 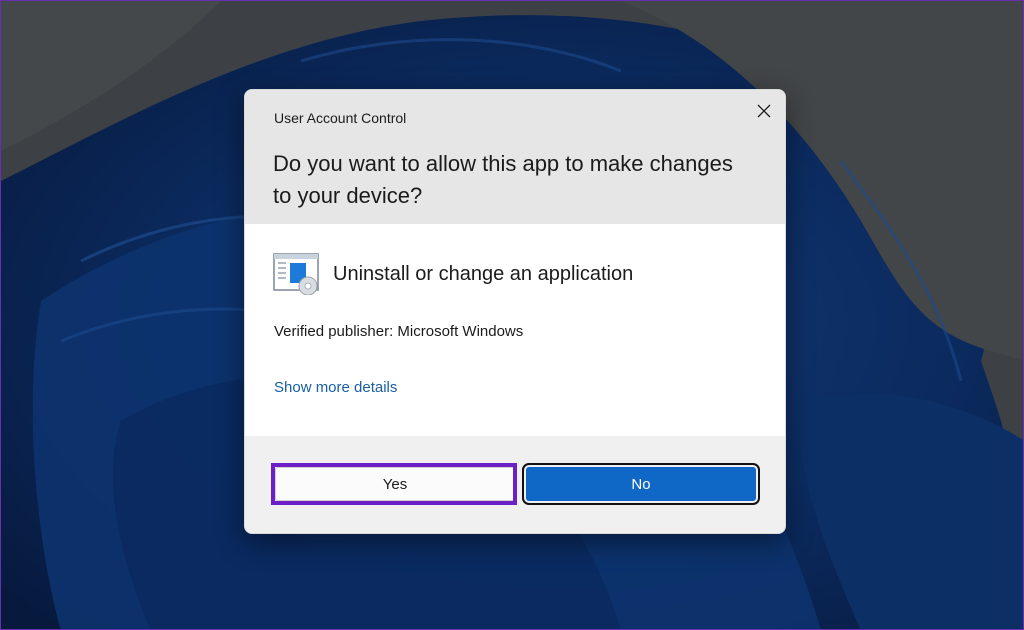 I want to click on show-more-details-link: Show more details, so click(x=335, y=387).